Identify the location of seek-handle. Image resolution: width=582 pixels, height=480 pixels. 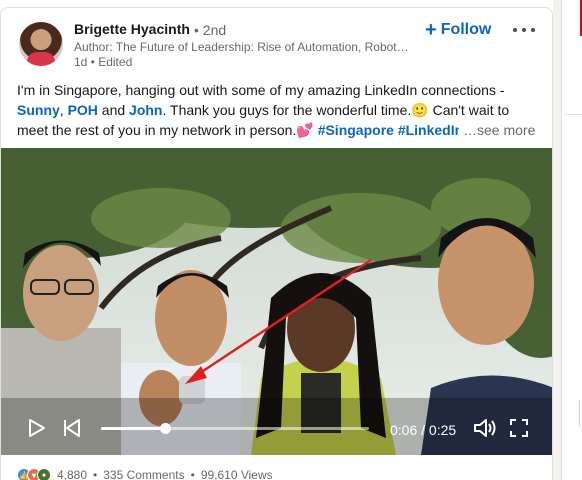
(166, 428).